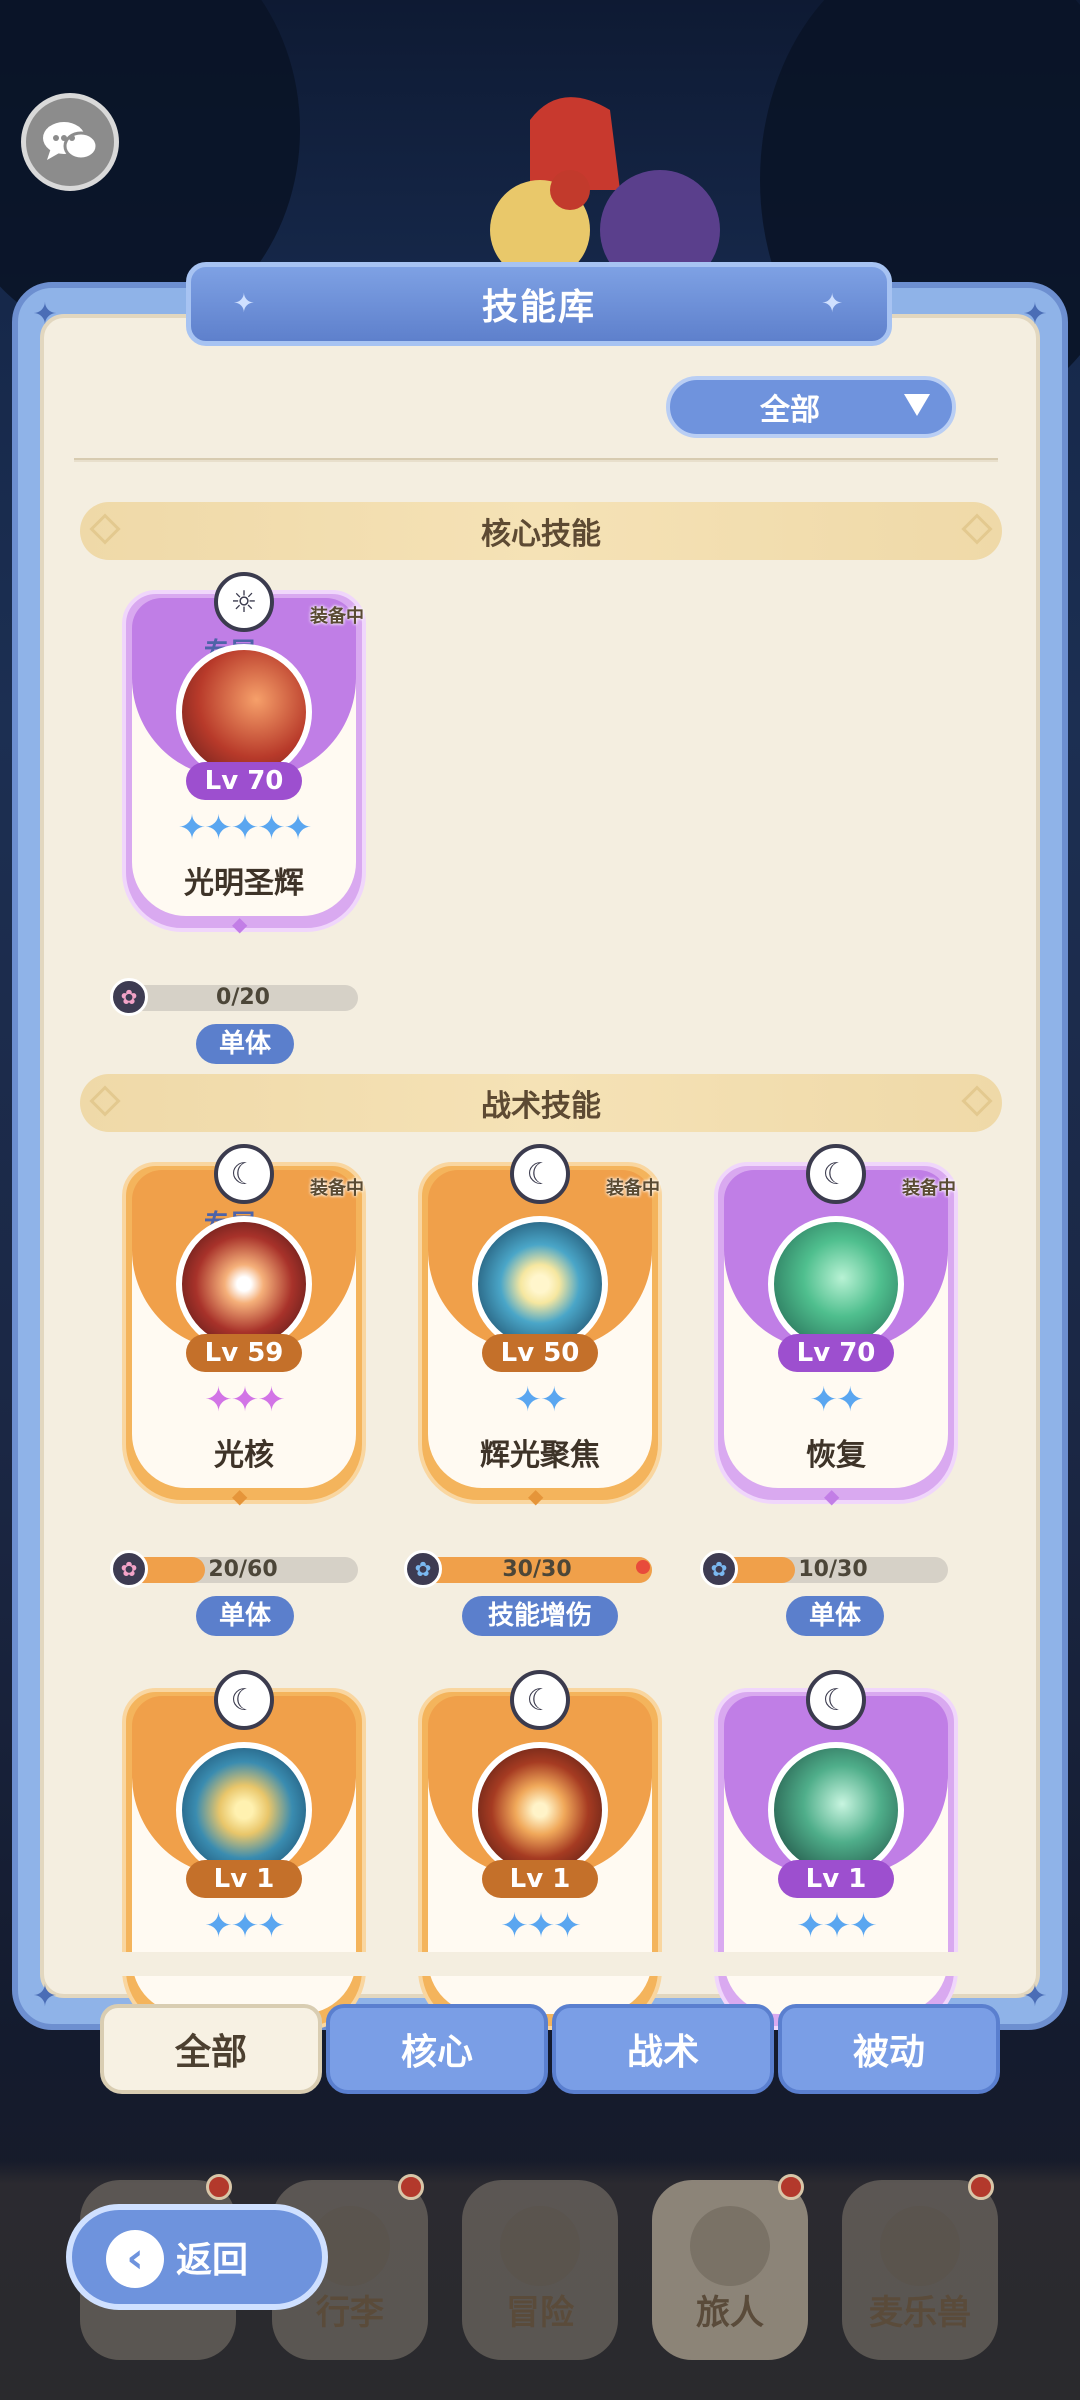 Image resolution: width=1080 pixels, height=2400 pixels. Describe the element at coordinates (540, 2313) in the screenshot. I see `nav-label: 冒险` at that location.